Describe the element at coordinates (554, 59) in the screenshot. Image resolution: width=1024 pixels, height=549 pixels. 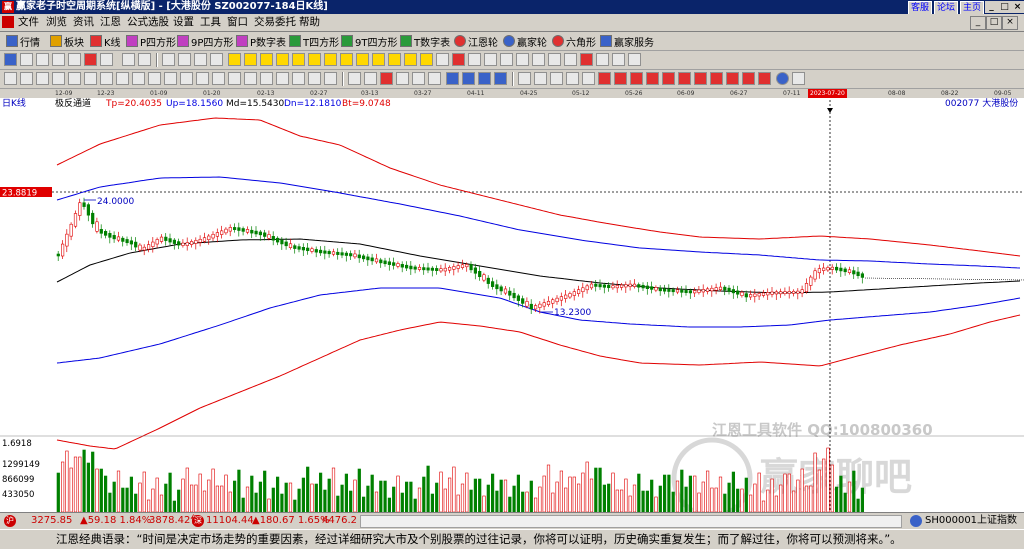
I see `ray-icon` at that location.